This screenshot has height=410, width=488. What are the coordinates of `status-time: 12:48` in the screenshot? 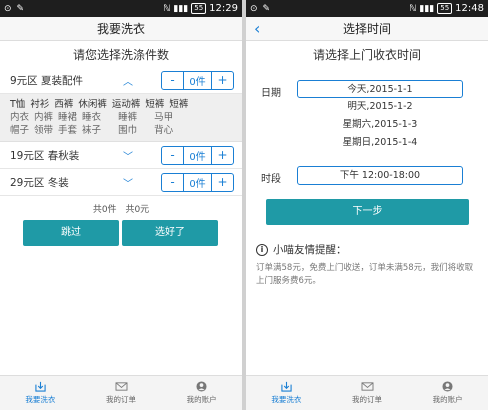 It's located at (469, 8).